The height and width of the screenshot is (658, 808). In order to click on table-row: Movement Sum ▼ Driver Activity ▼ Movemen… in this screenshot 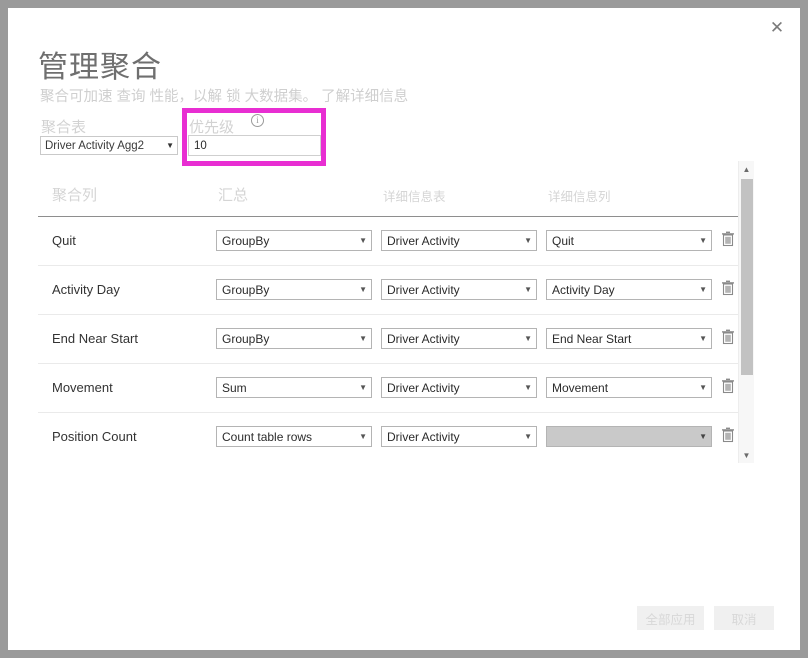, I will do `click(388, 388)`.